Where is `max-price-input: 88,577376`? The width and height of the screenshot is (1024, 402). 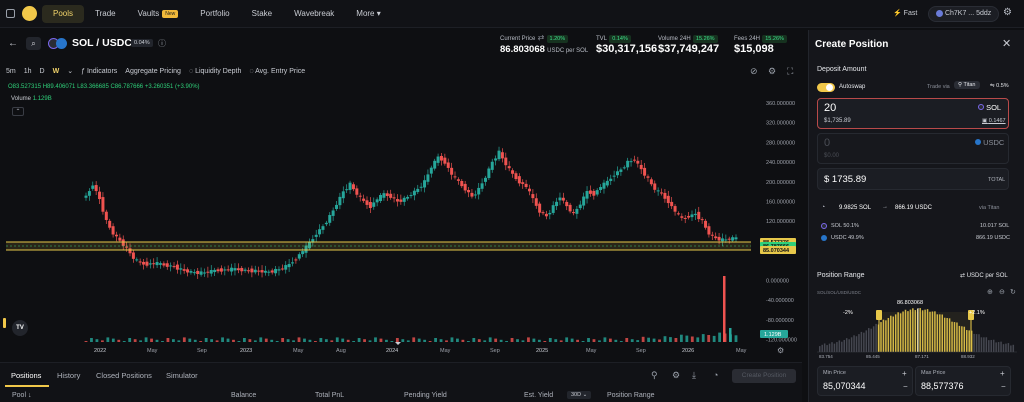 max-price-input: 88,577376 is located at coordinates (942, 386).